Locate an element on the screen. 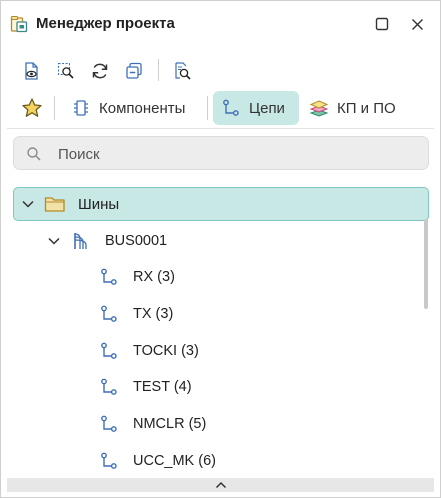 The width and height of the screenshot is (441, 498). maximize-button is located at coordinates (382, 24).